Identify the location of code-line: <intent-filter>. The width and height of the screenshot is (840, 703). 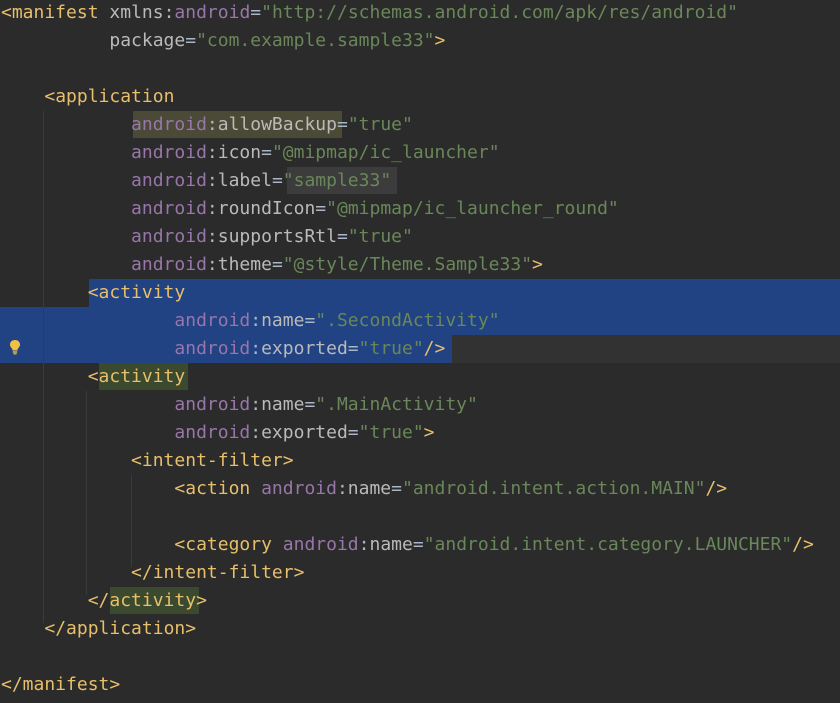
(420, 461).